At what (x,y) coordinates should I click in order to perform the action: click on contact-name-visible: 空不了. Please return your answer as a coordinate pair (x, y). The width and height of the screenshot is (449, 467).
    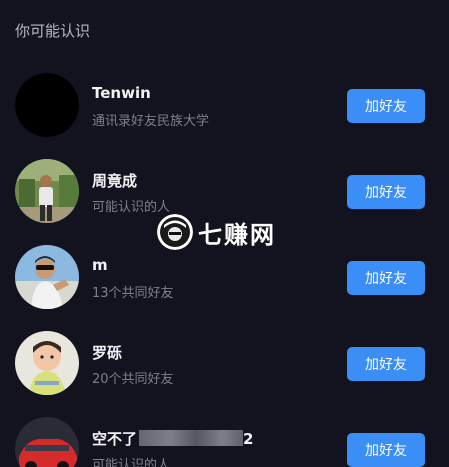
    Looking at the image, I should click on (115, 439).